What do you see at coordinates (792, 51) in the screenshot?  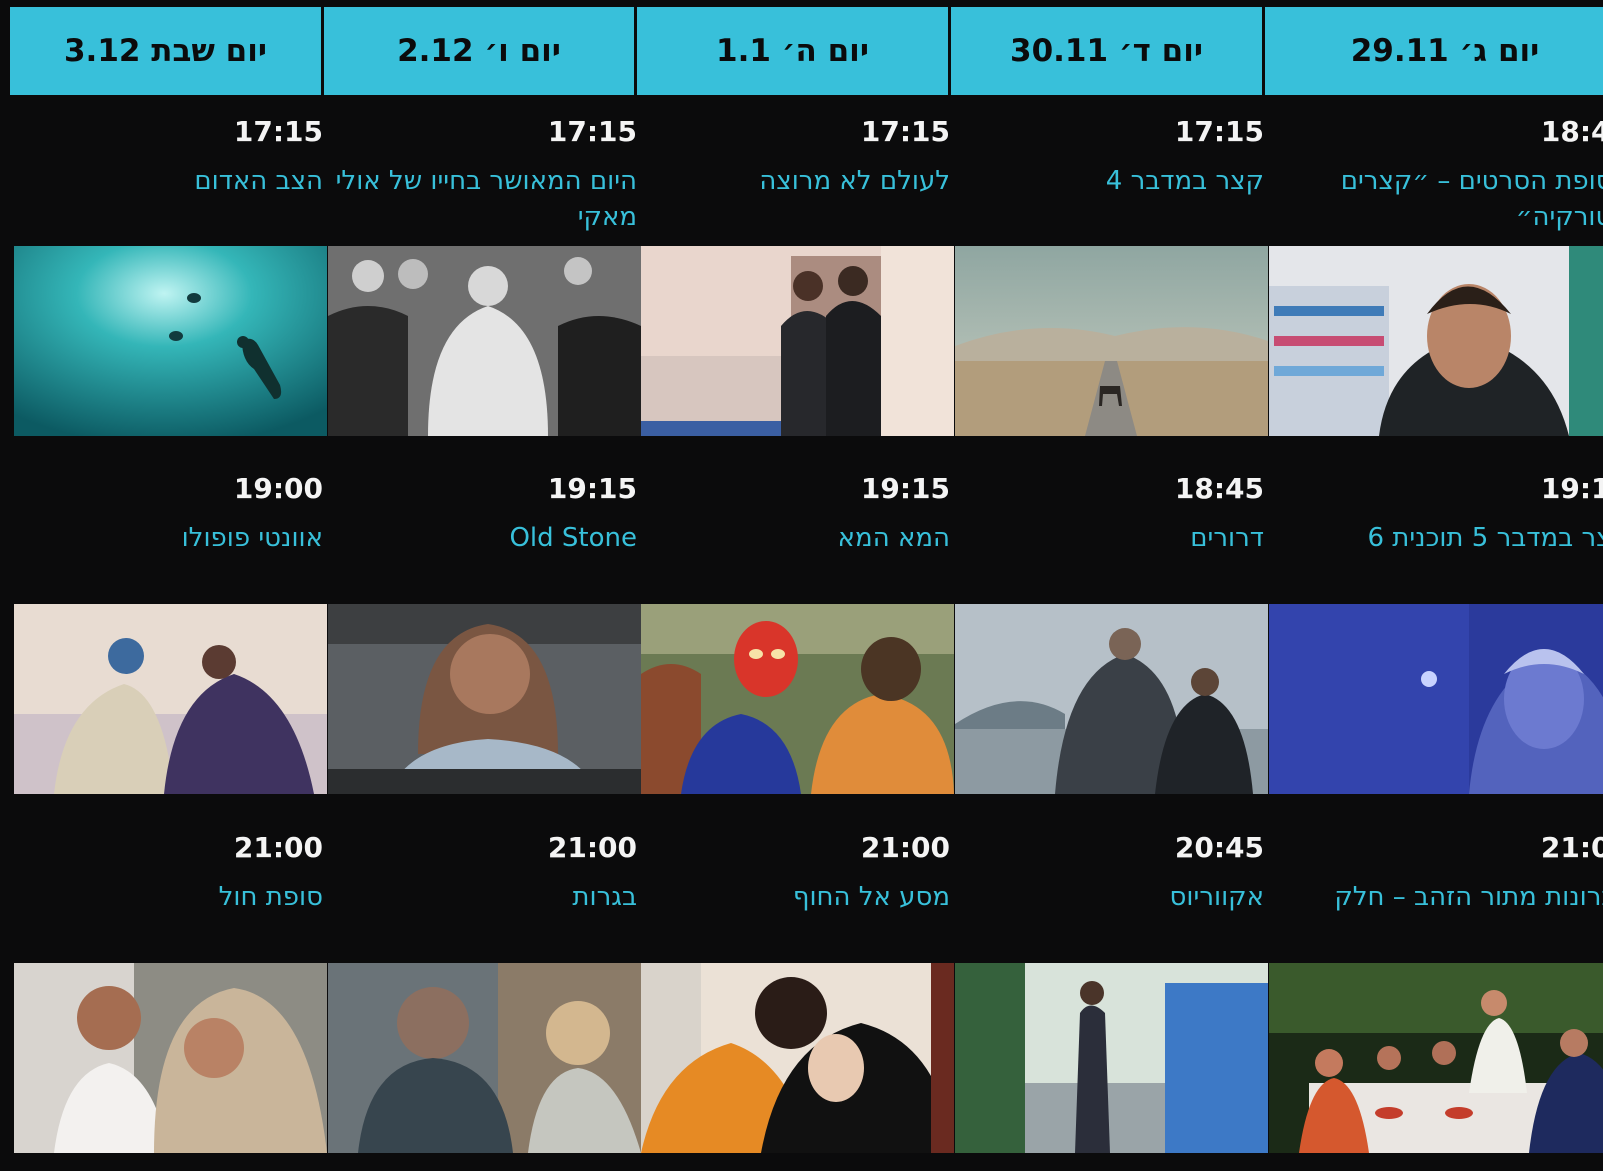 I see `day-header-thursday: יום ה׳ 1.1` at bounding box center [792, 51].